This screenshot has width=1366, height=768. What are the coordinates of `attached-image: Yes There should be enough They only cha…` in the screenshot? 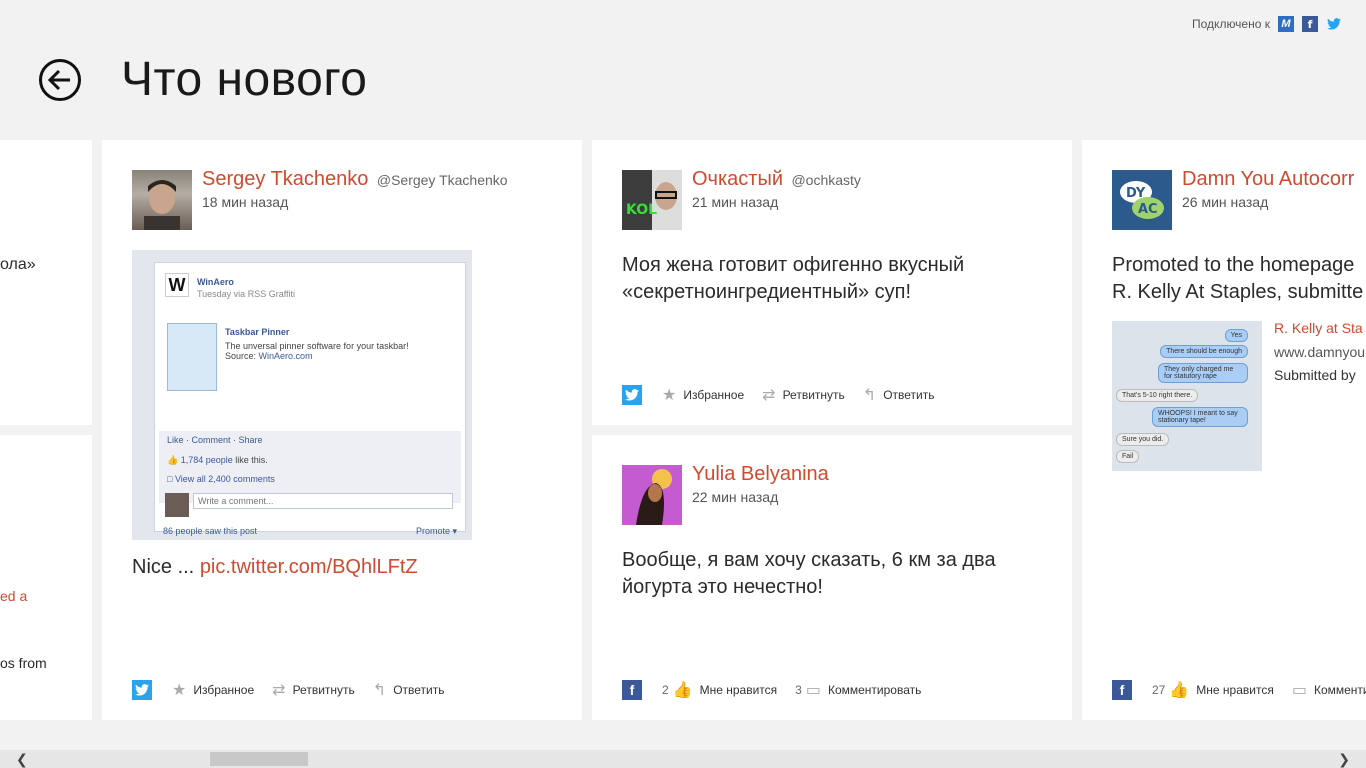 It's located at (1187, 396).